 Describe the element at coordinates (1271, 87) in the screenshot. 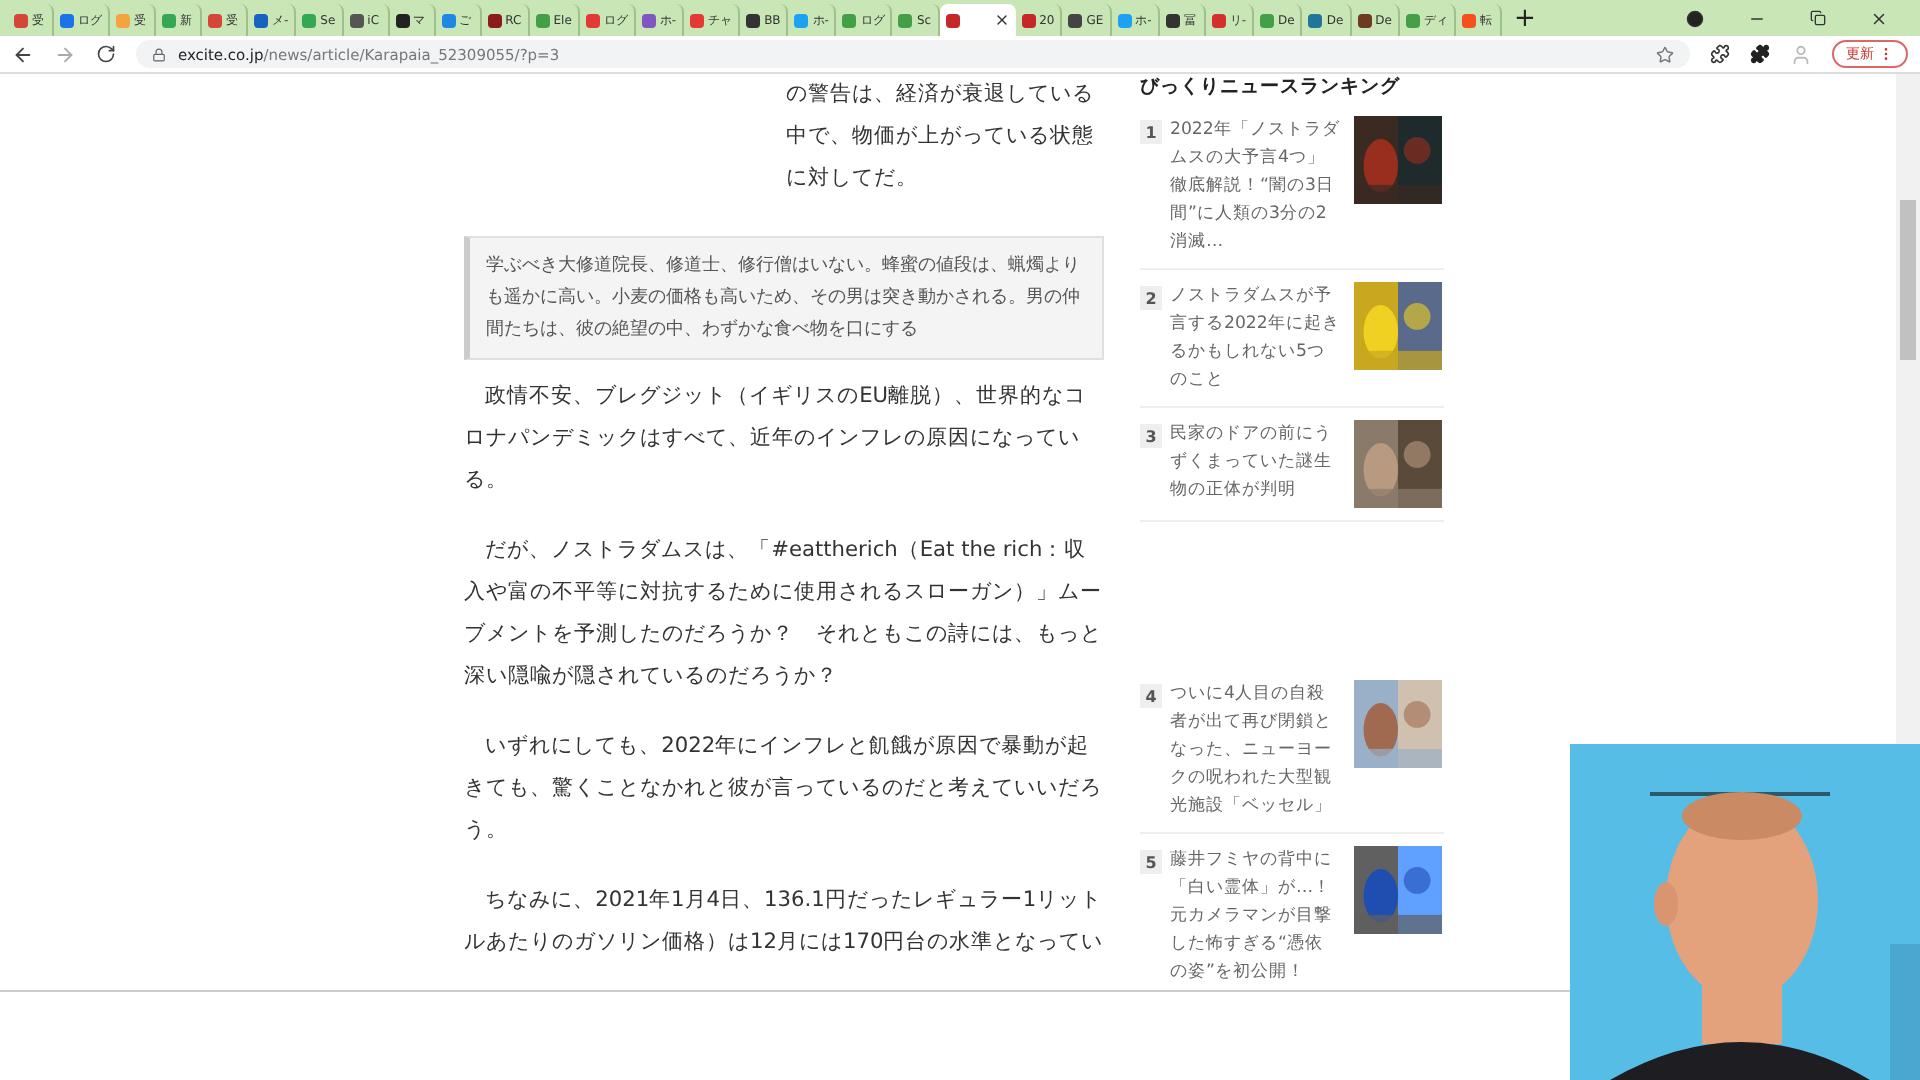

I see `ranking-title: びっくりニュースランキング` at that location.